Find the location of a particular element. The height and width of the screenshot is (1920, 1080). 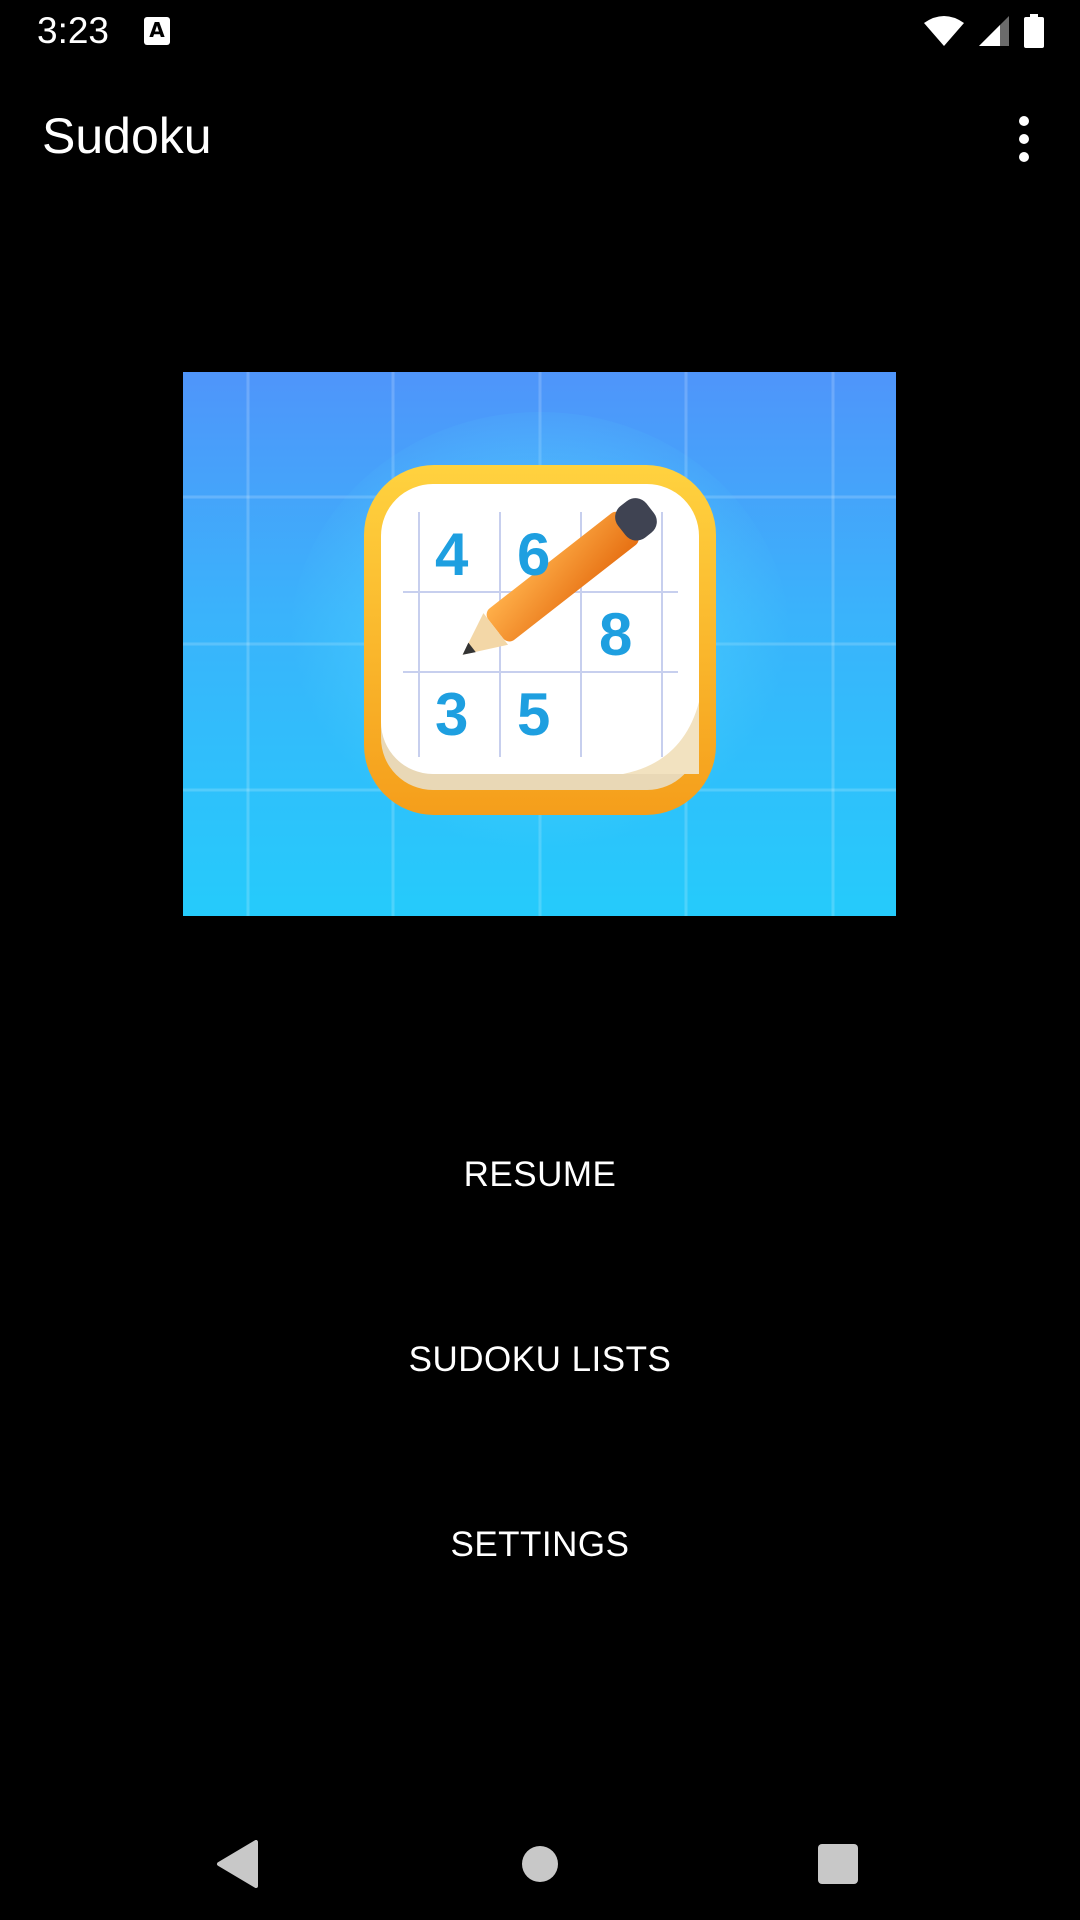

notification-a-icon: A is located at coordinates (157, 31).